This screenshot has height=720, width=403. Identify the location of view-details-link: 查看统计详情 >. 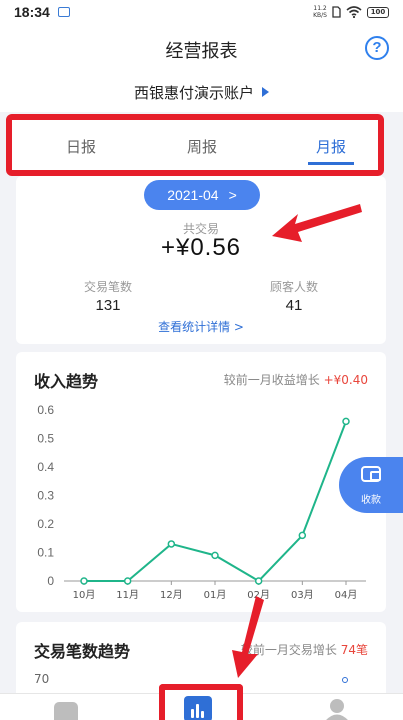
(201, 326).